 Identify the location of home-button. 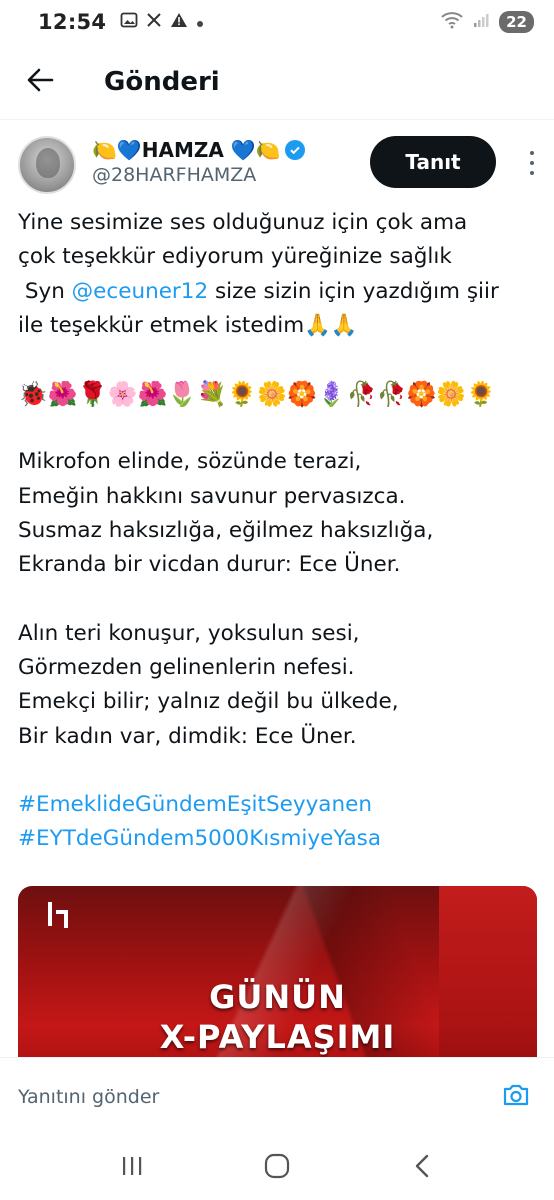
(277, 1168).